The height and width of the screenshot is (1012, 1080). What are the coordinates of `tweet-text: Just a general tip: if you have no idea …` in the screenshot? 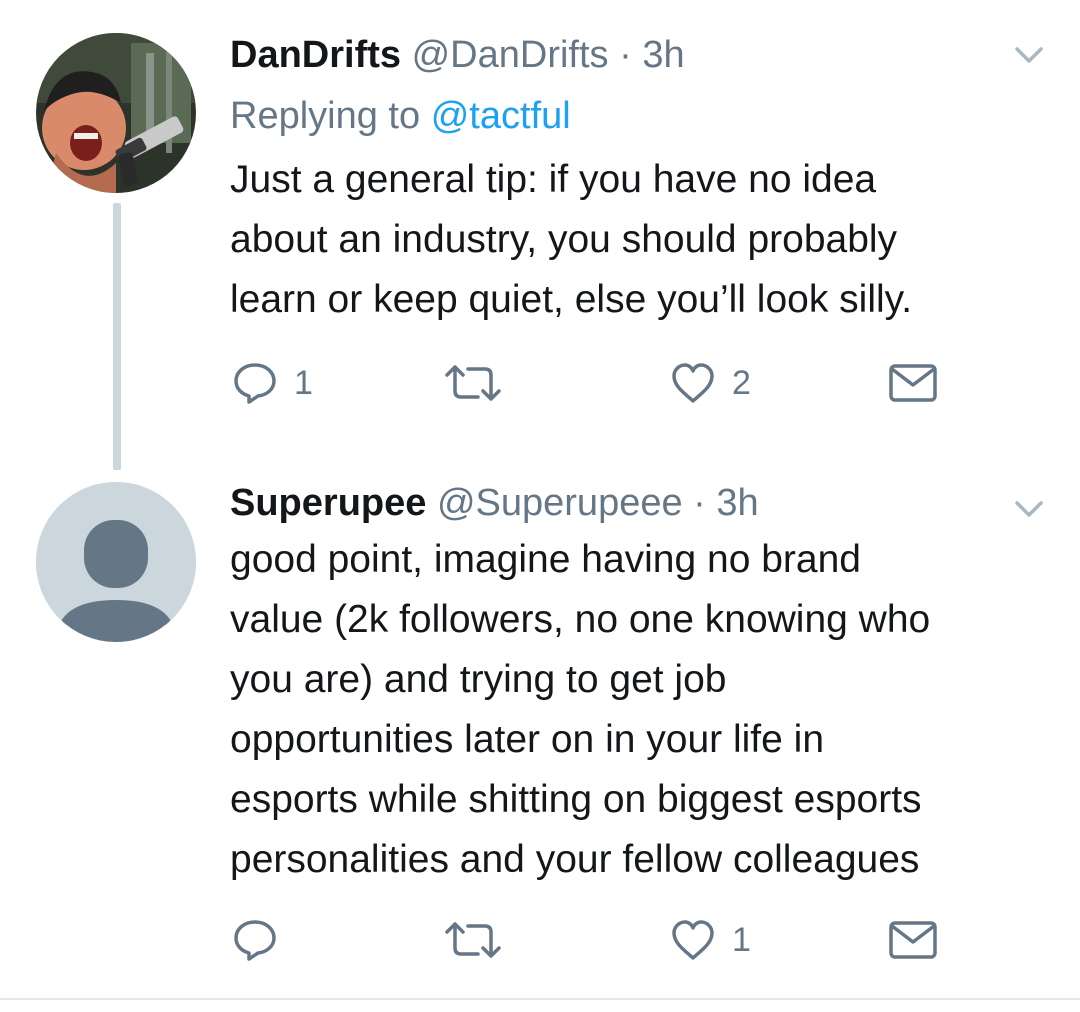 It's located at (645, 240).